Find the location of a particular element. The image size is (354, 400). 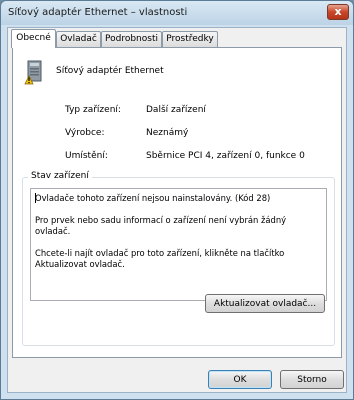

location-value: Sběrnice PCI 4, zařízení 0, funkce 0 is located at coordinates (225, 156).